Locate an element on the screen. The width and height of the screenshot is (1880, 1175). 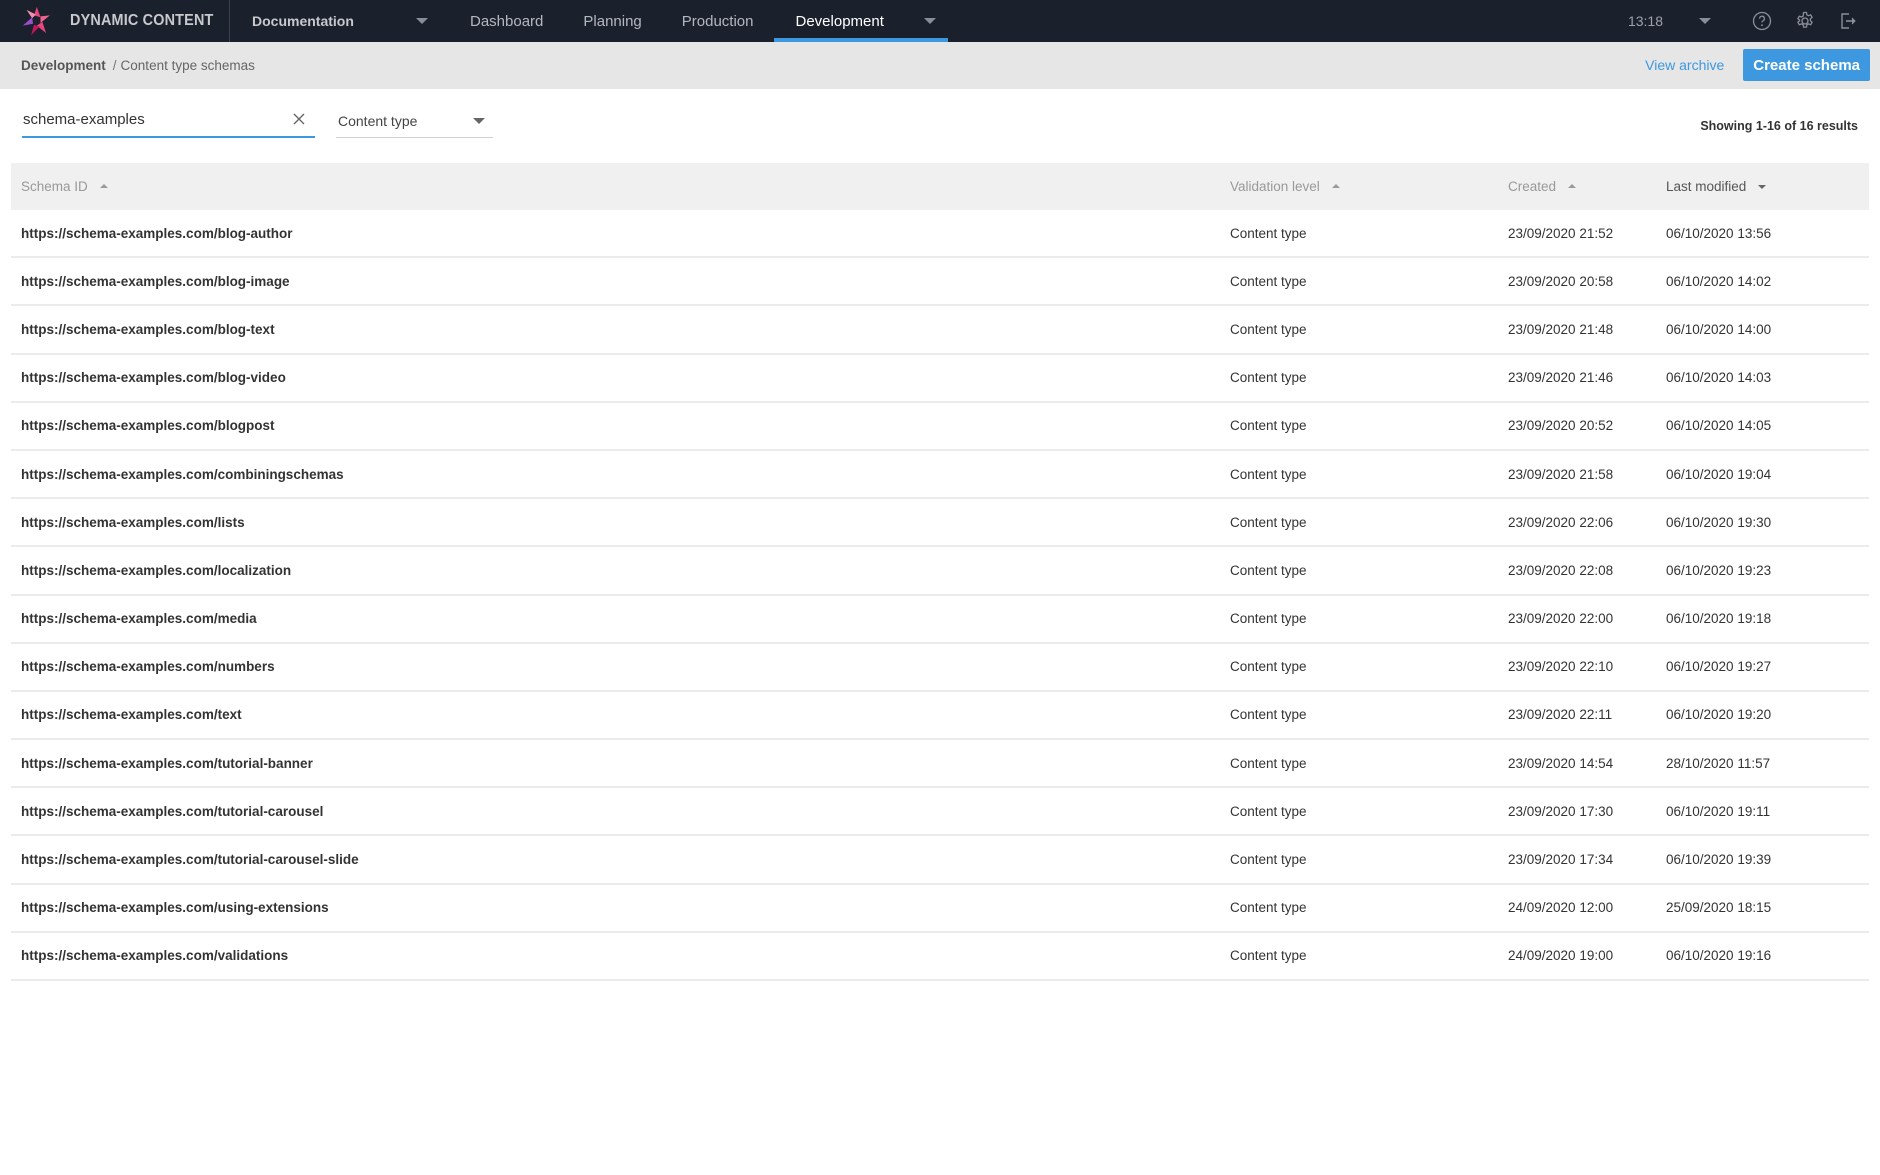
created-cell: 23/09/2020 21:48 is located at coordinates (1561, 329).